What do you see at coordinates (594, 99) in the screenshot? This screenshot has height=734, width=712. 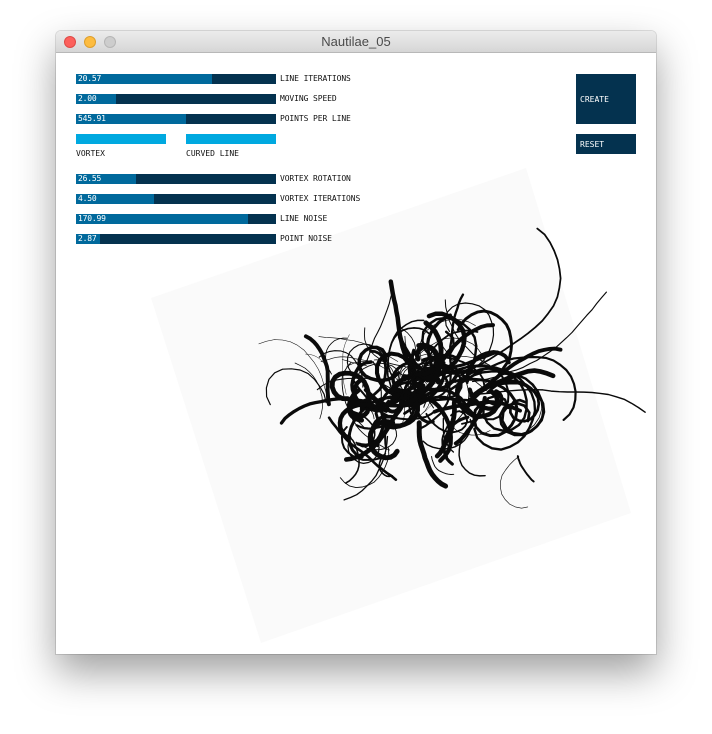 I see `create-button-label: CREATE` at bounding box center [594, 99].